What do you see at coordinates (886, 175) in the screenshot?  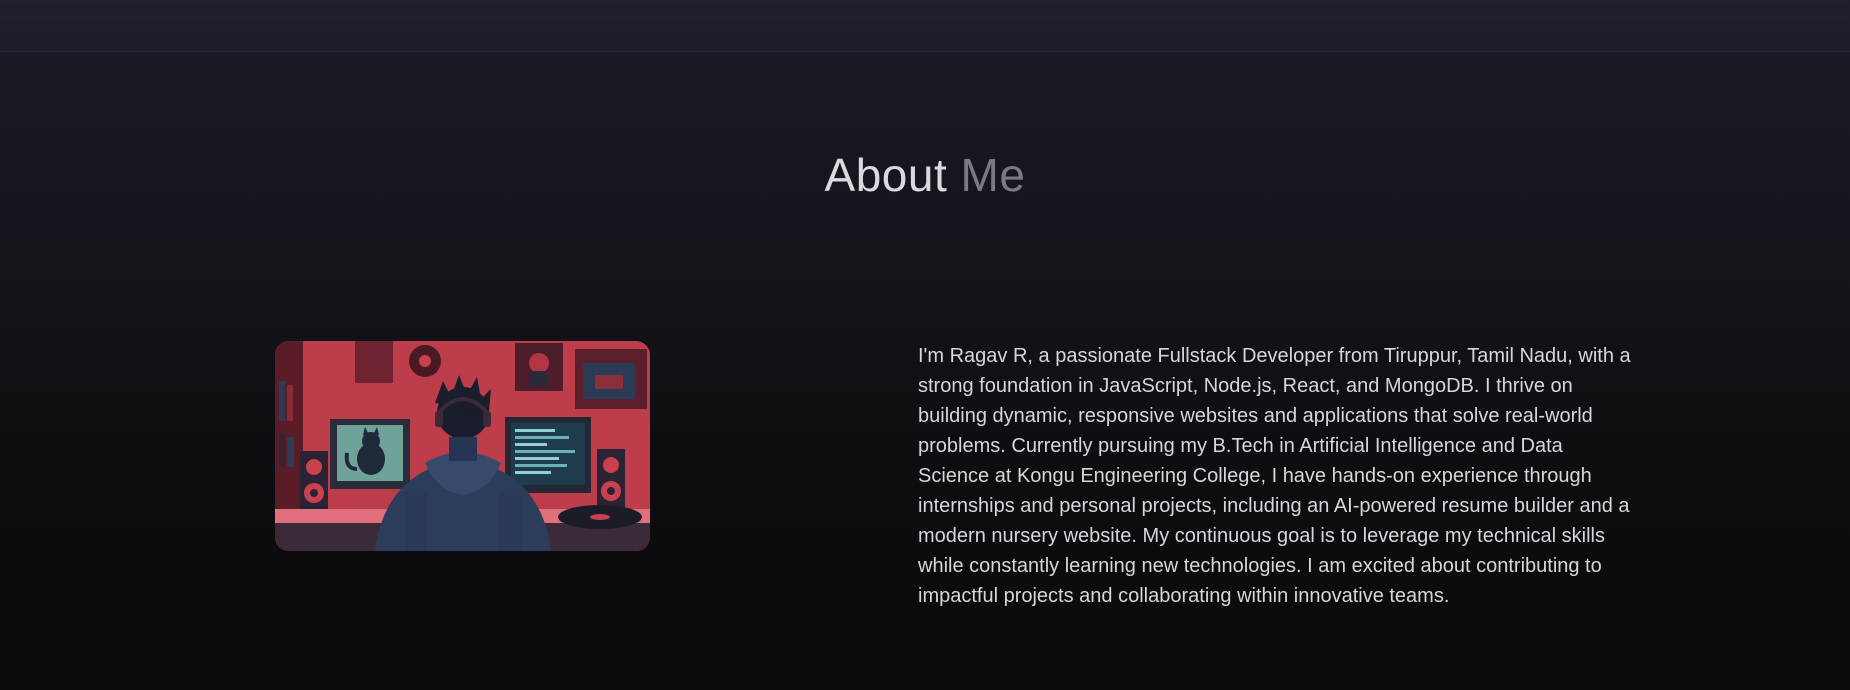 I see `title-main: About` at bounding box center [886, 175].